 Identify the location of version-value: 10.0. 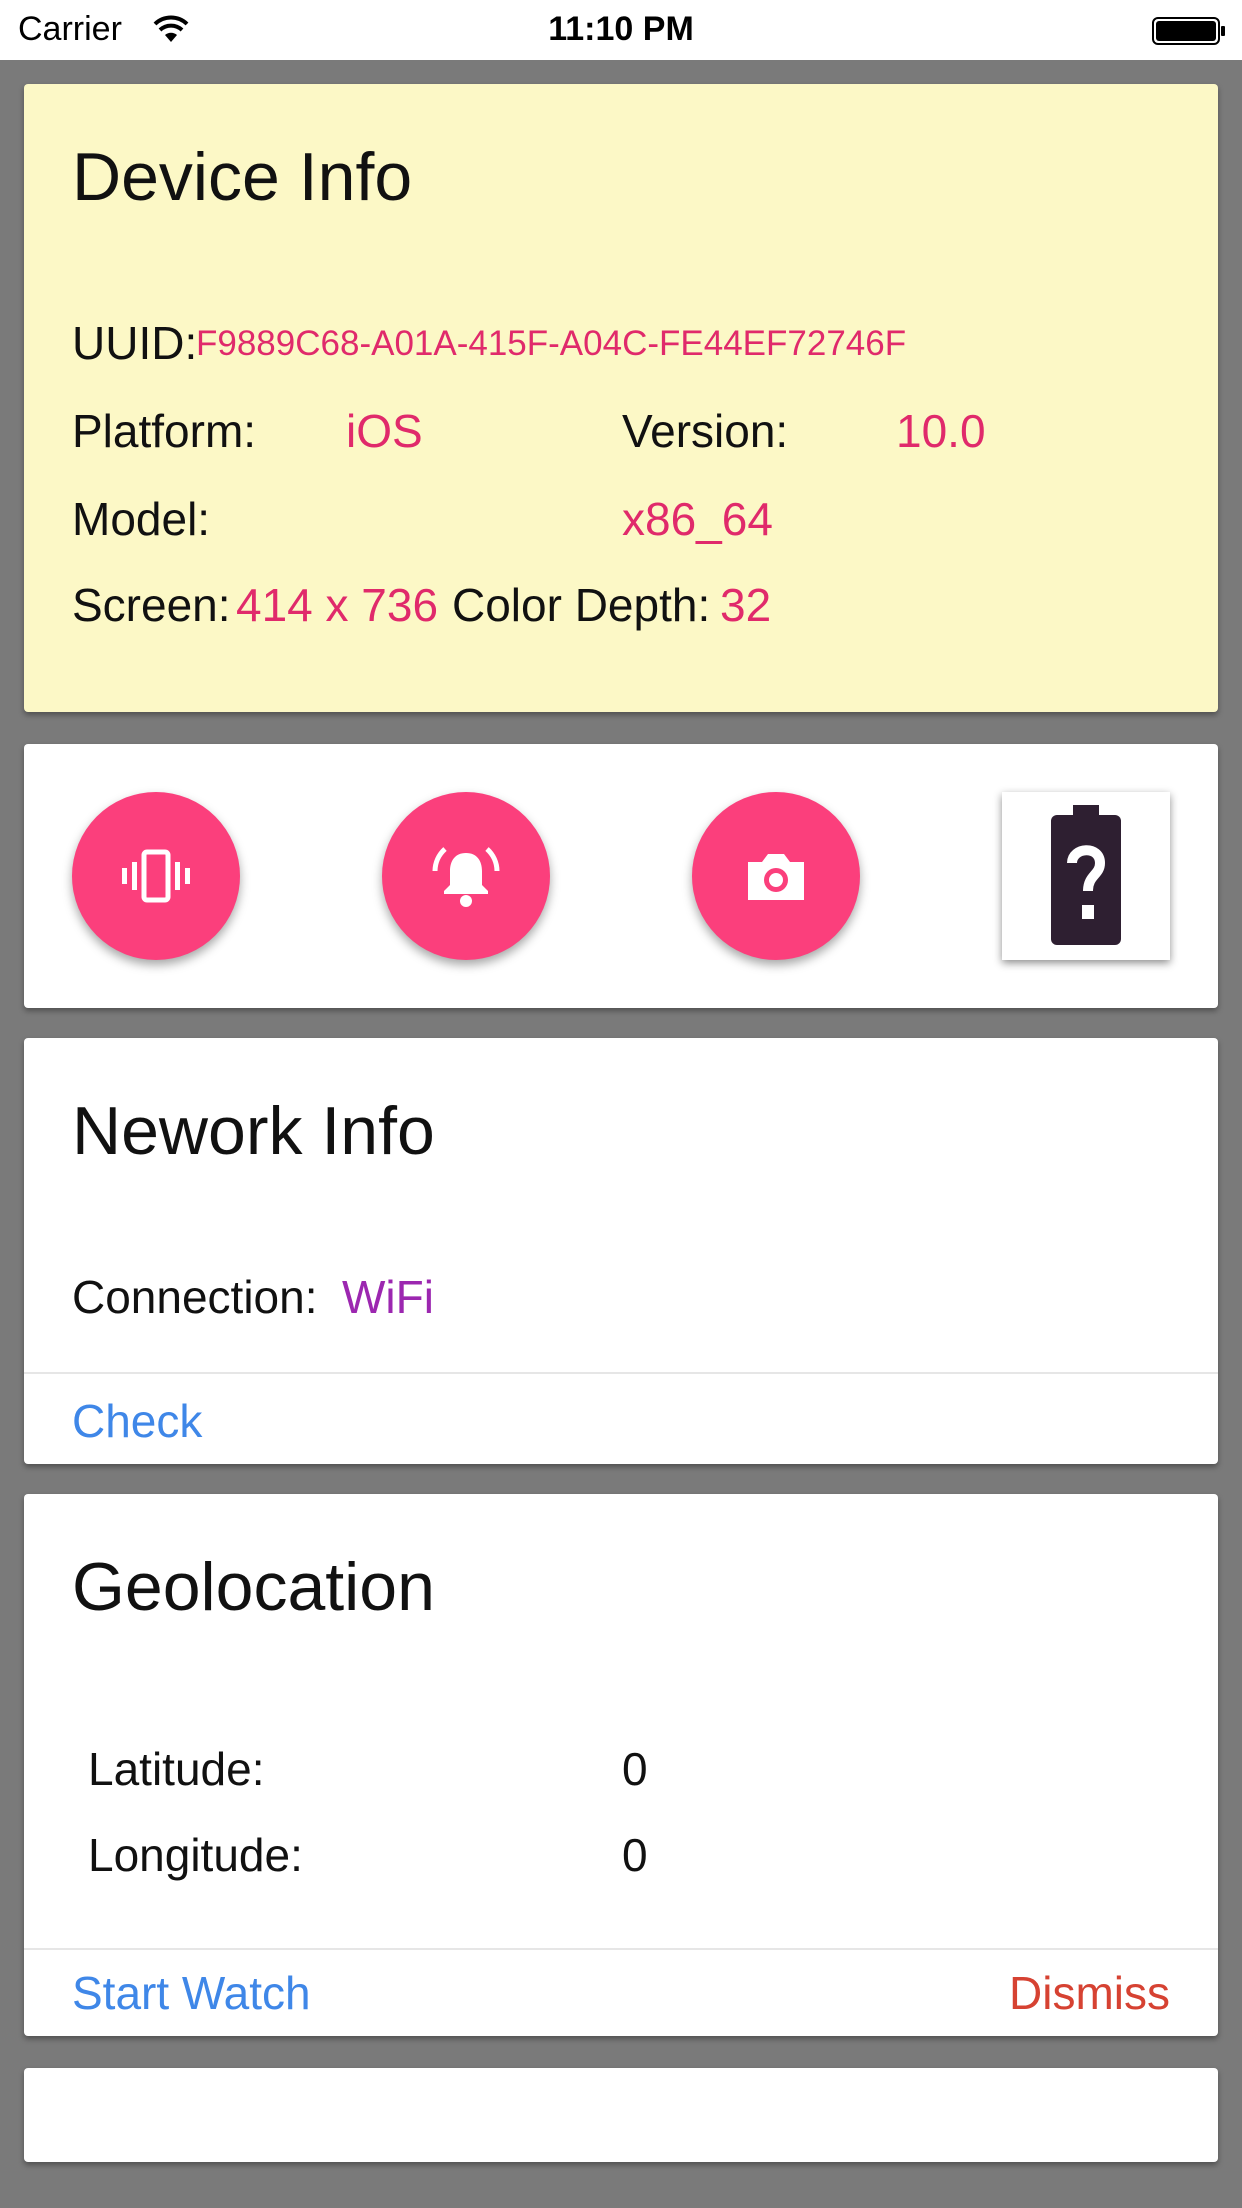
(941, 431).